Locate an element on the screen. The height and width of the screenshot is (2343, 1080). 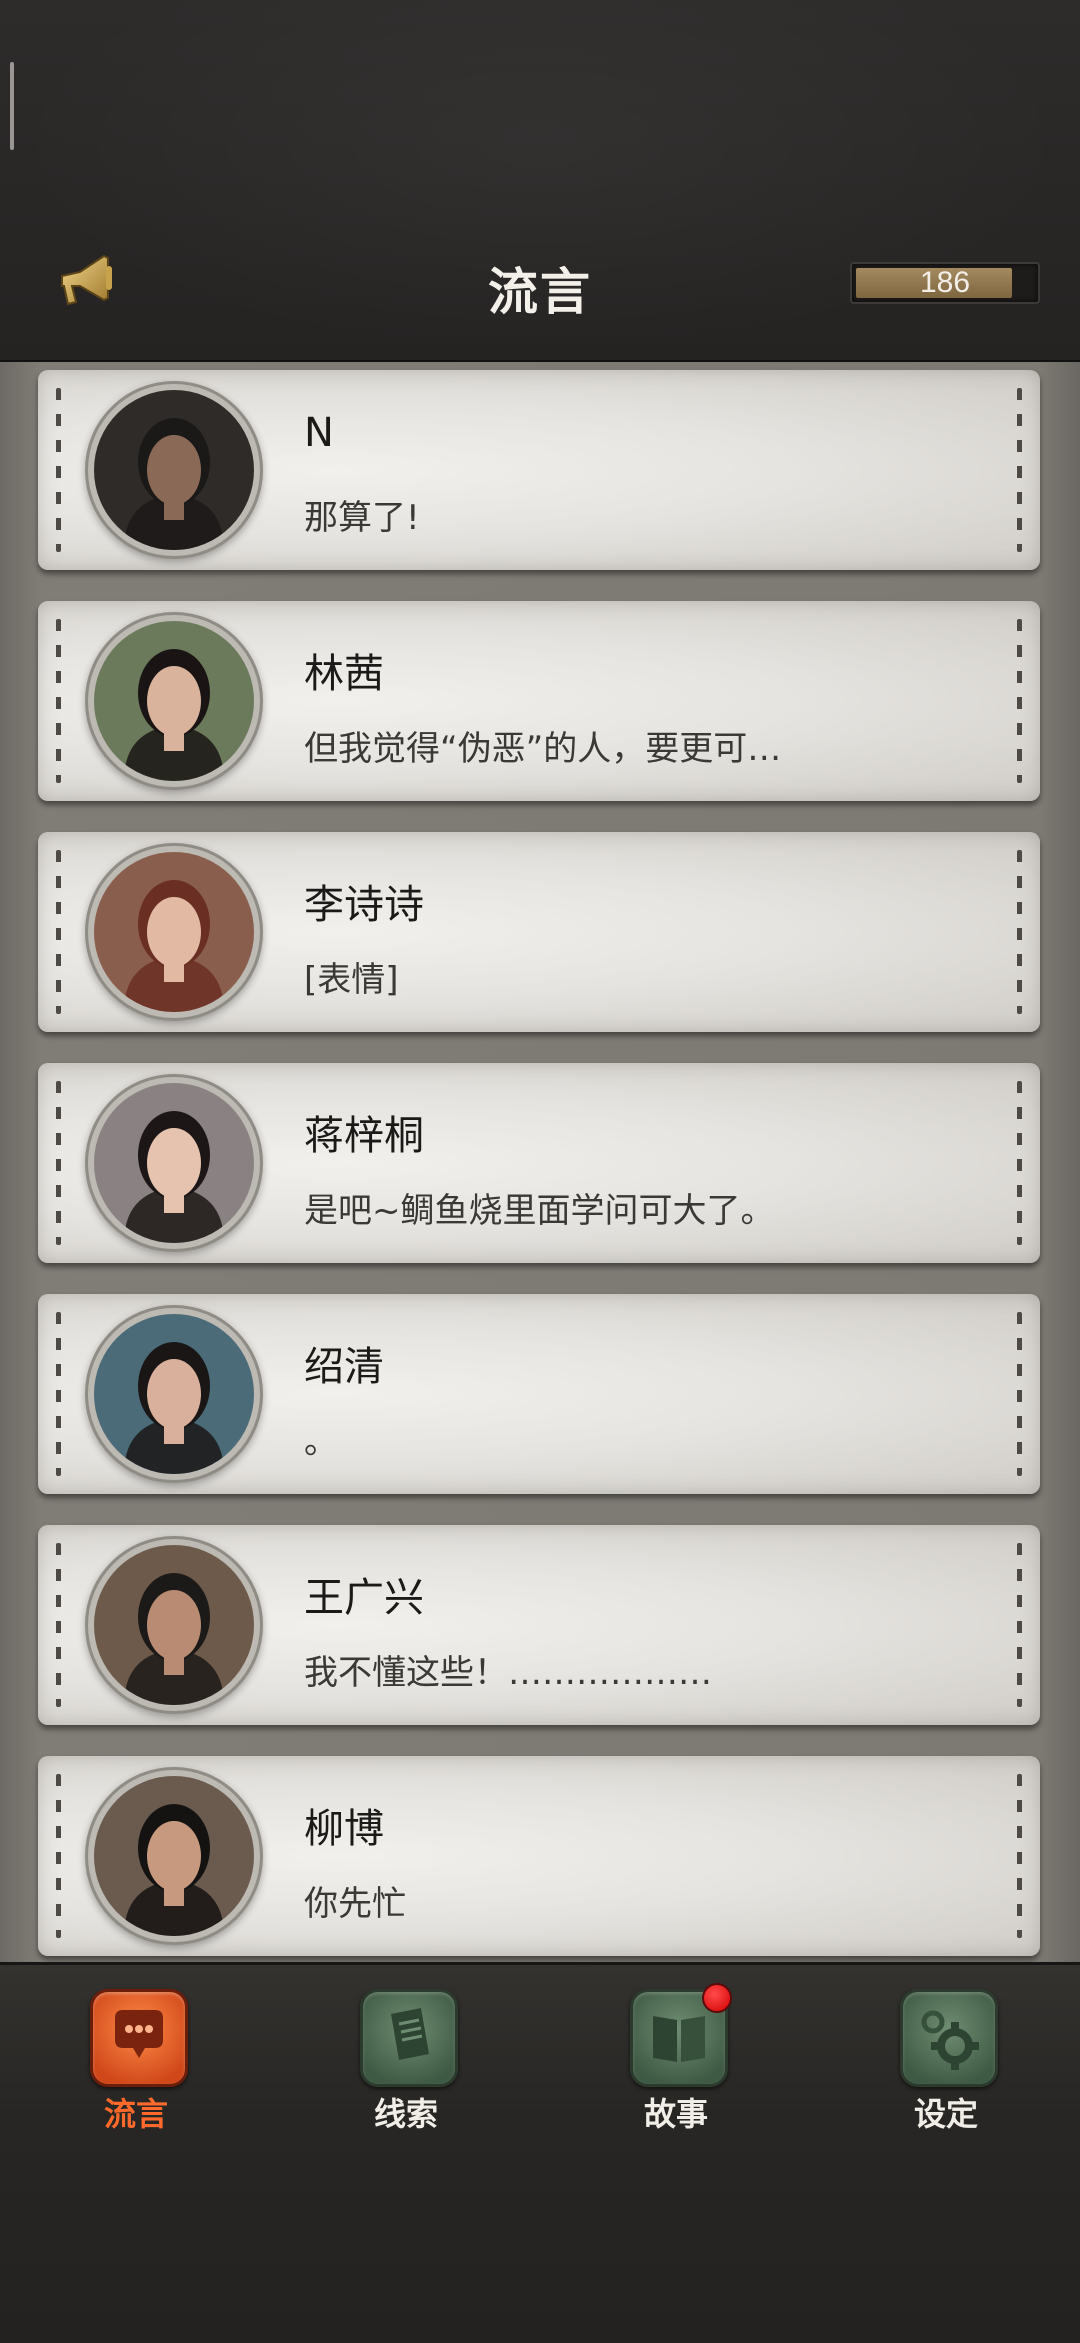
tab-rumors: 流言 is located at coordinates (136, 2064).